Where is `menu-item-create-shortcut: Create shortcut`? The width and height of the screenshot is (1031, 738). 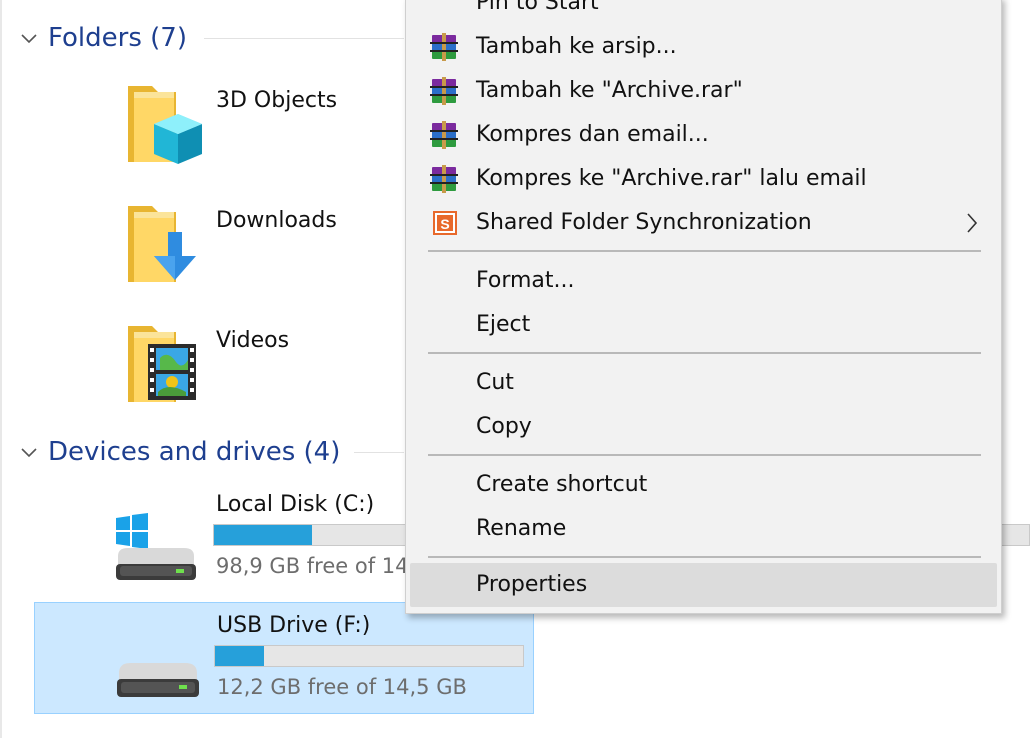
menu-item-create-shortcut: Create shortcut is located at coordinates (703, 485).